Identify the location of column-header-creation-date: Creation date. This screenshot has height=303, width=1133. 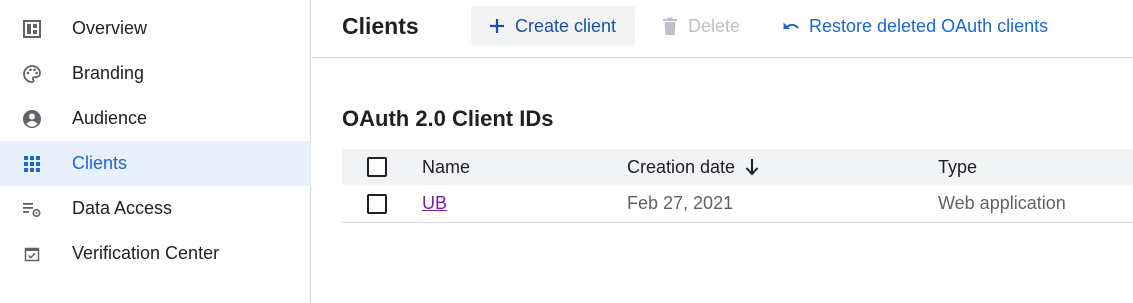
(693, 167).